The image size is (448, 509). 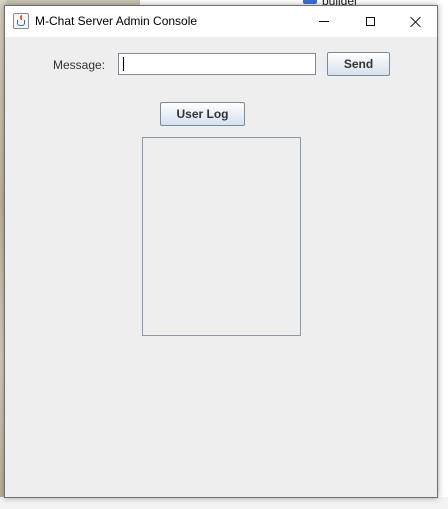 I want to click on cup-shape, so click(x=21, y=23).